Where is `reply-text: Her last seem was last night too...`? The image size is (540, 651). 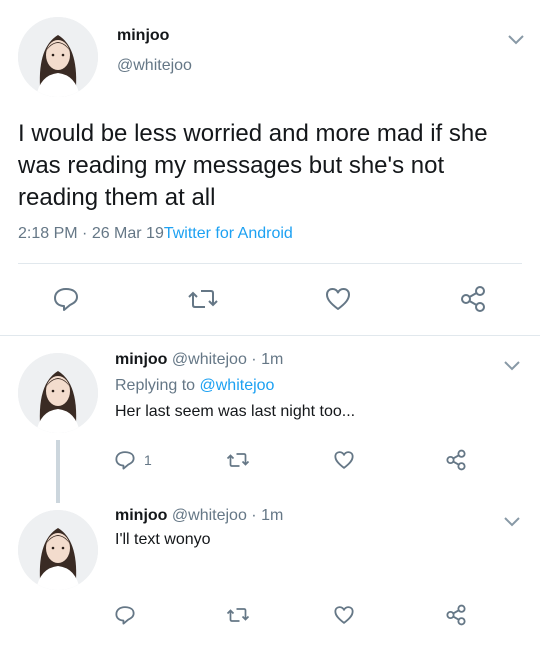 reply-text: Her last seem was last night too... is located at coordinates (235, 411).